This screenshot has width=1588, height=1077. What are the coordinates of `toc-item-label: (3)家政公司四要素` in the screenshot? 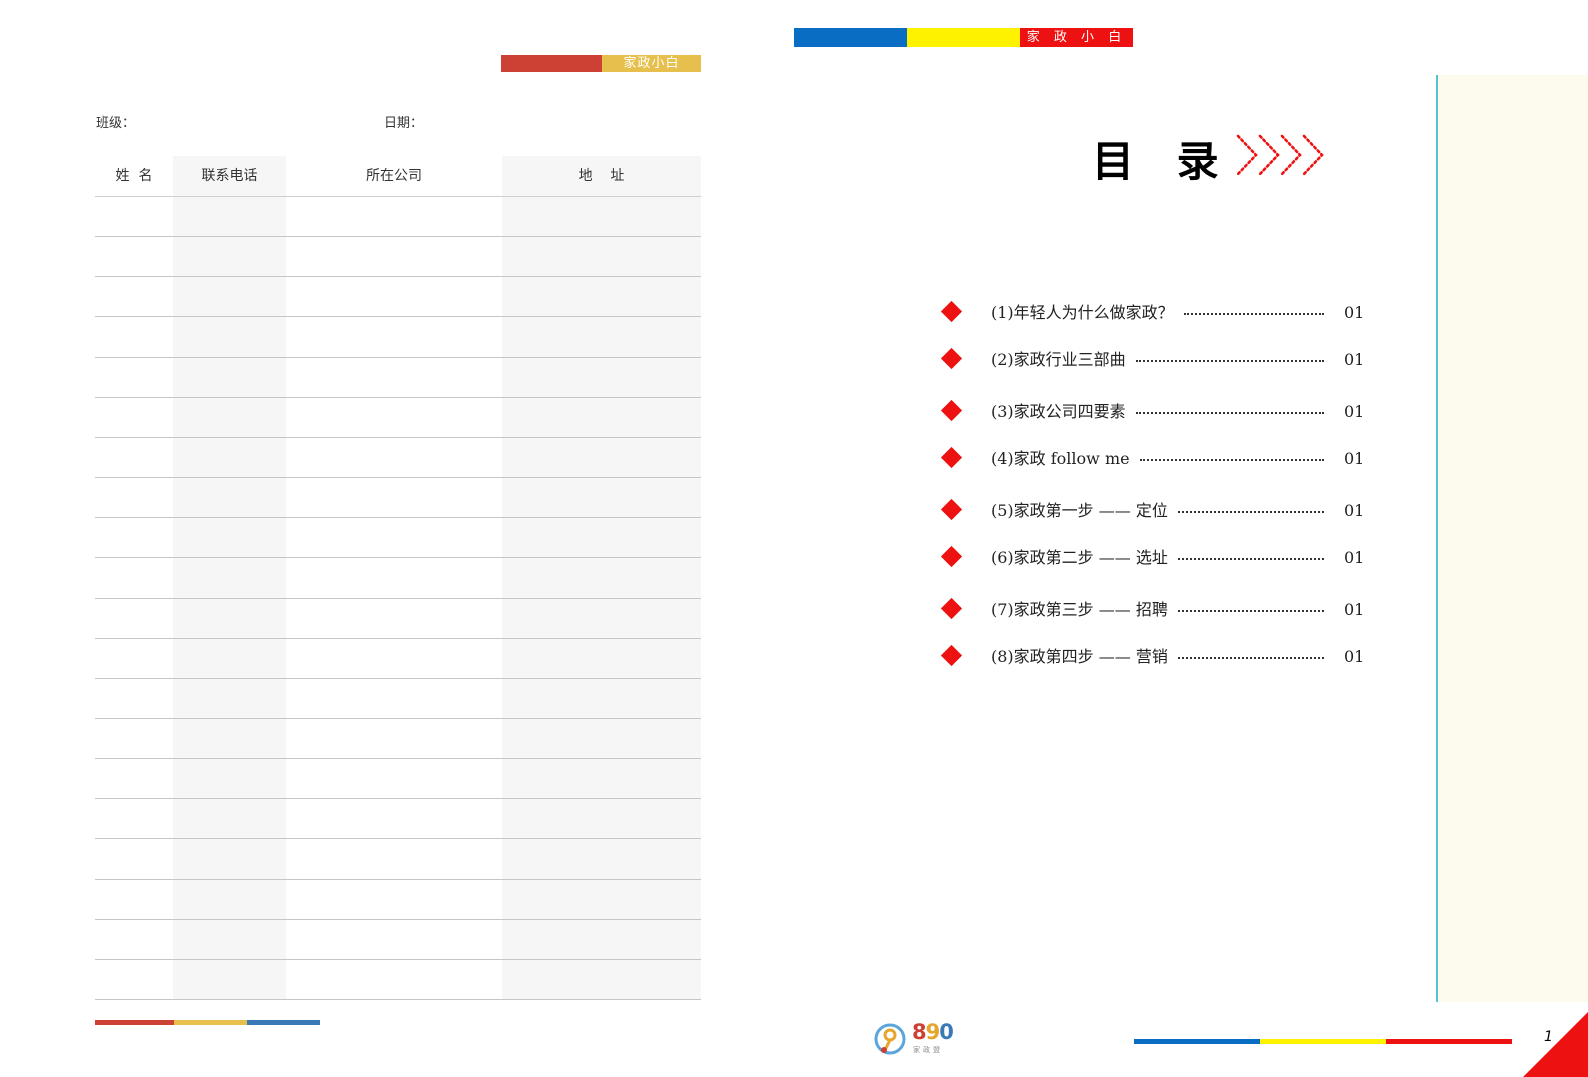 It's located at (1058, 411).